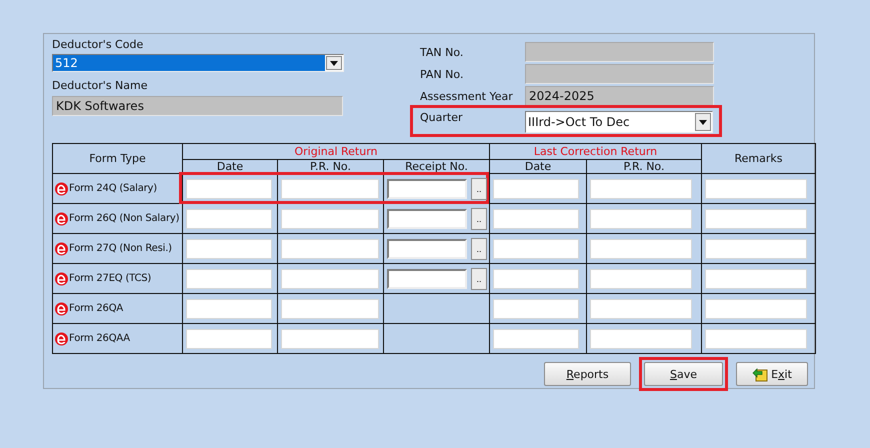 This screenshot has height=448, width=870. What do you see at coordinates (644, 167) in the screenshot?
I see `column-header: P.R. No.` at bounding box center [644, 167].